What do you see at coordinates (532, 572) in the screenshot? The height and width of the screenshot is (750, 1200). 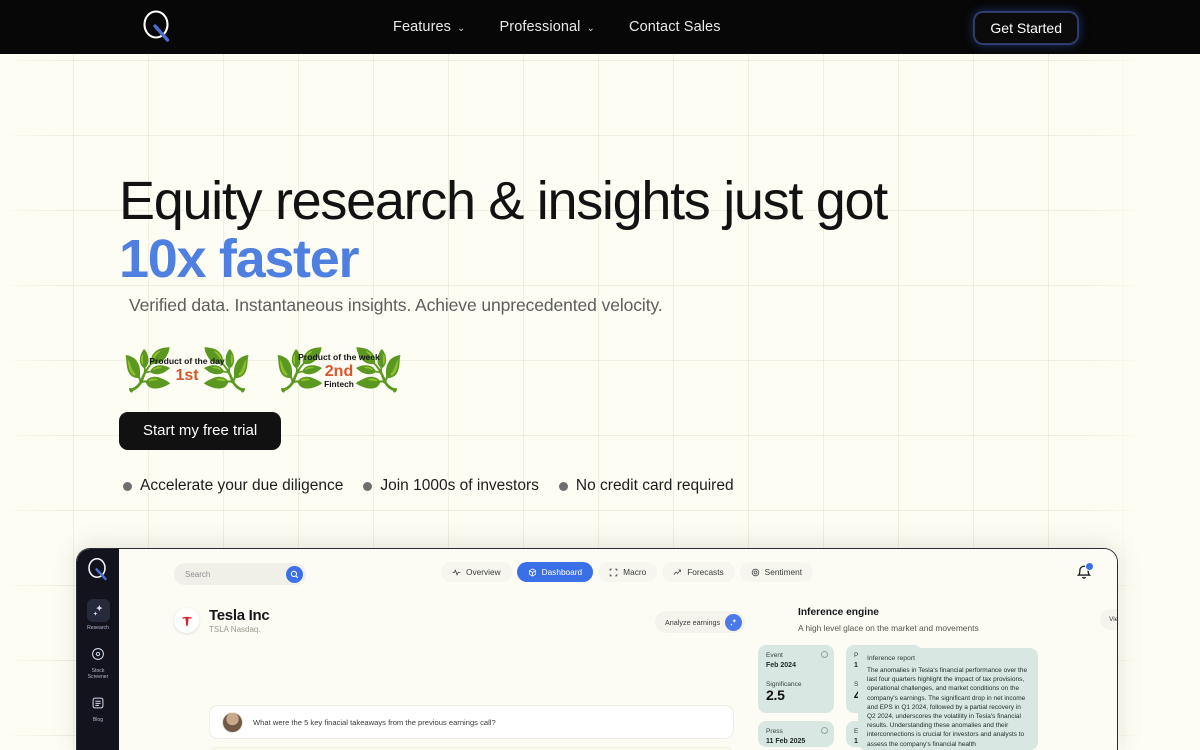 I see `cube-icon` at bounding box center [532, 572].